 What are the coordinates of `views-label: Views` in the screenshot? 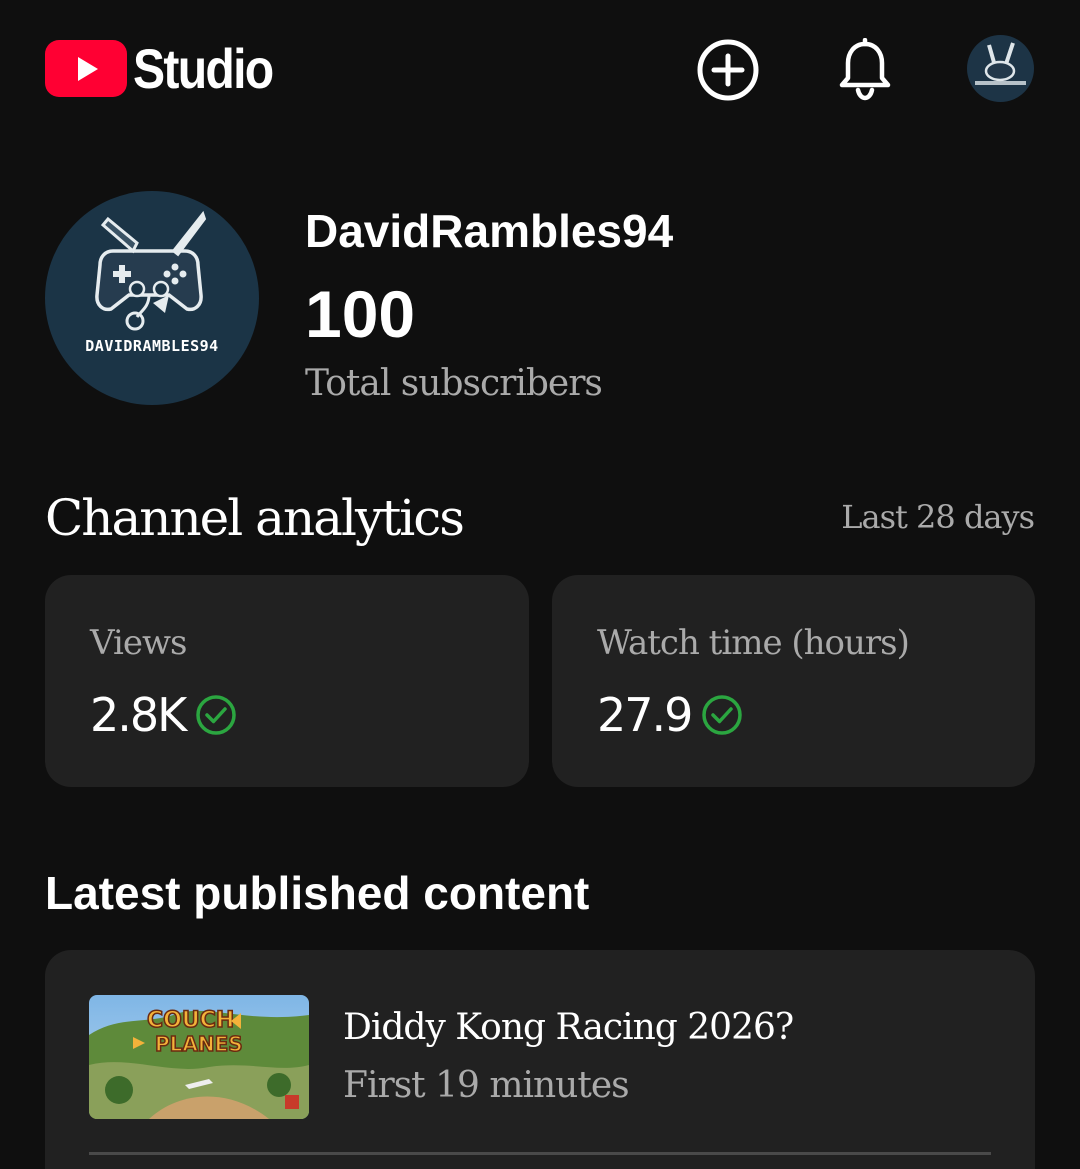 It's located at (139, 643).